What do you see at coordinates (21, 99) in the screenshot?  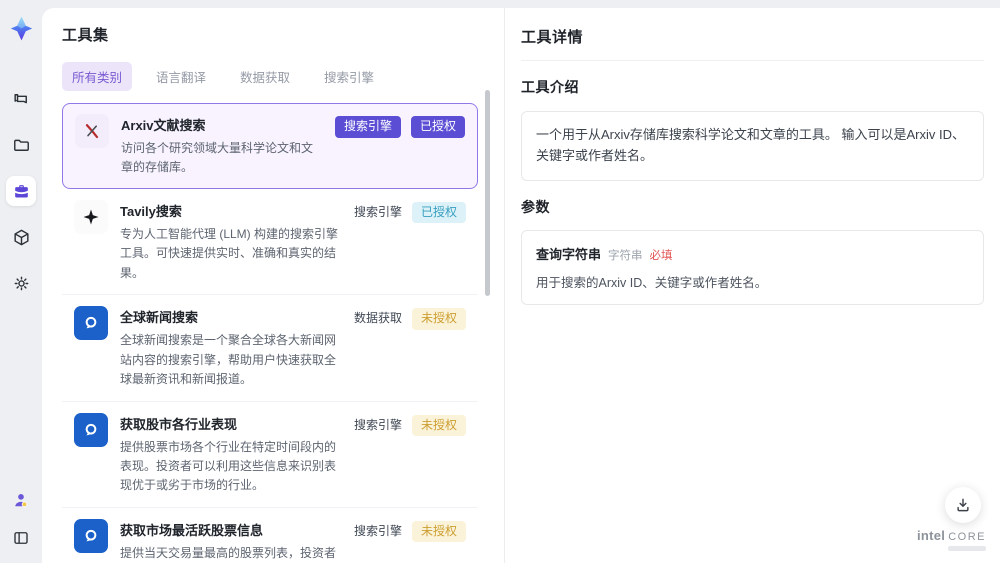 I see `chat-icon` at bounding box center [21, 99].